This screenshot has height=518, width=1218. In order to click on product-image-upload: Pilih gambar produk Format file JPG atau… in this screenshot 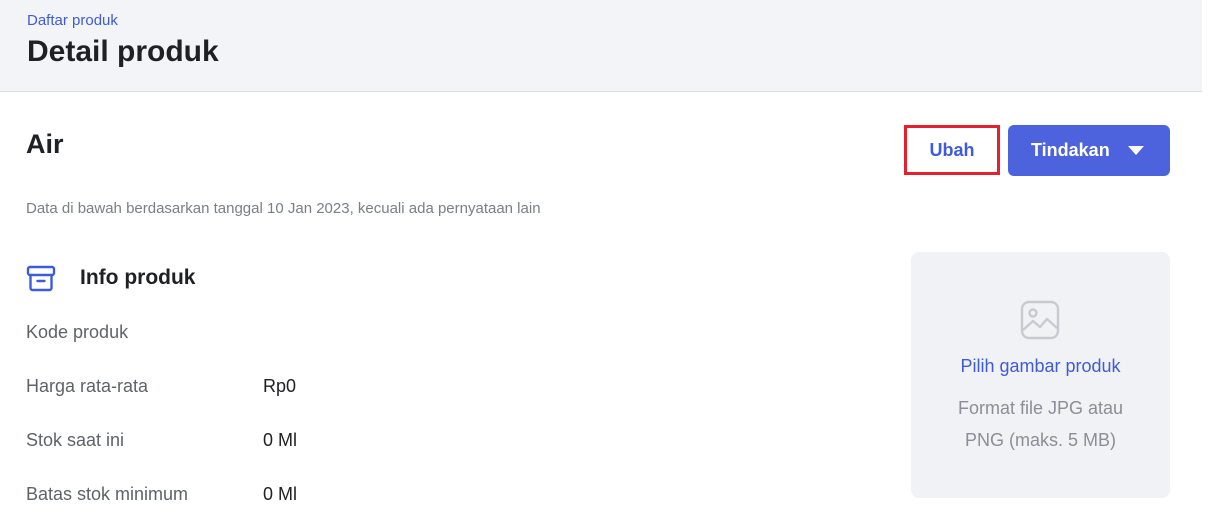, I will do `click(1040, 375)`.